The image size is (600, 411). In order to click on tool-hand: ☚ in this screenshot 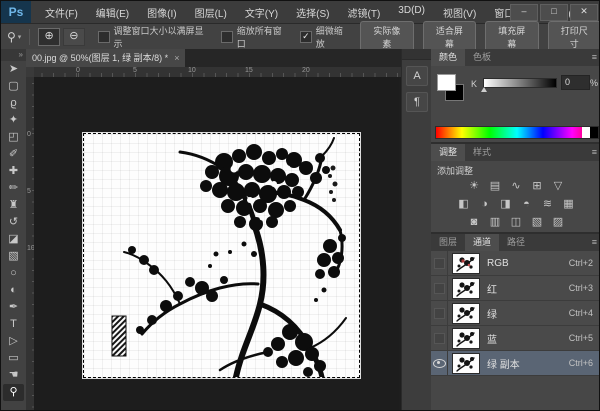, I will do `click(13, 375)`.